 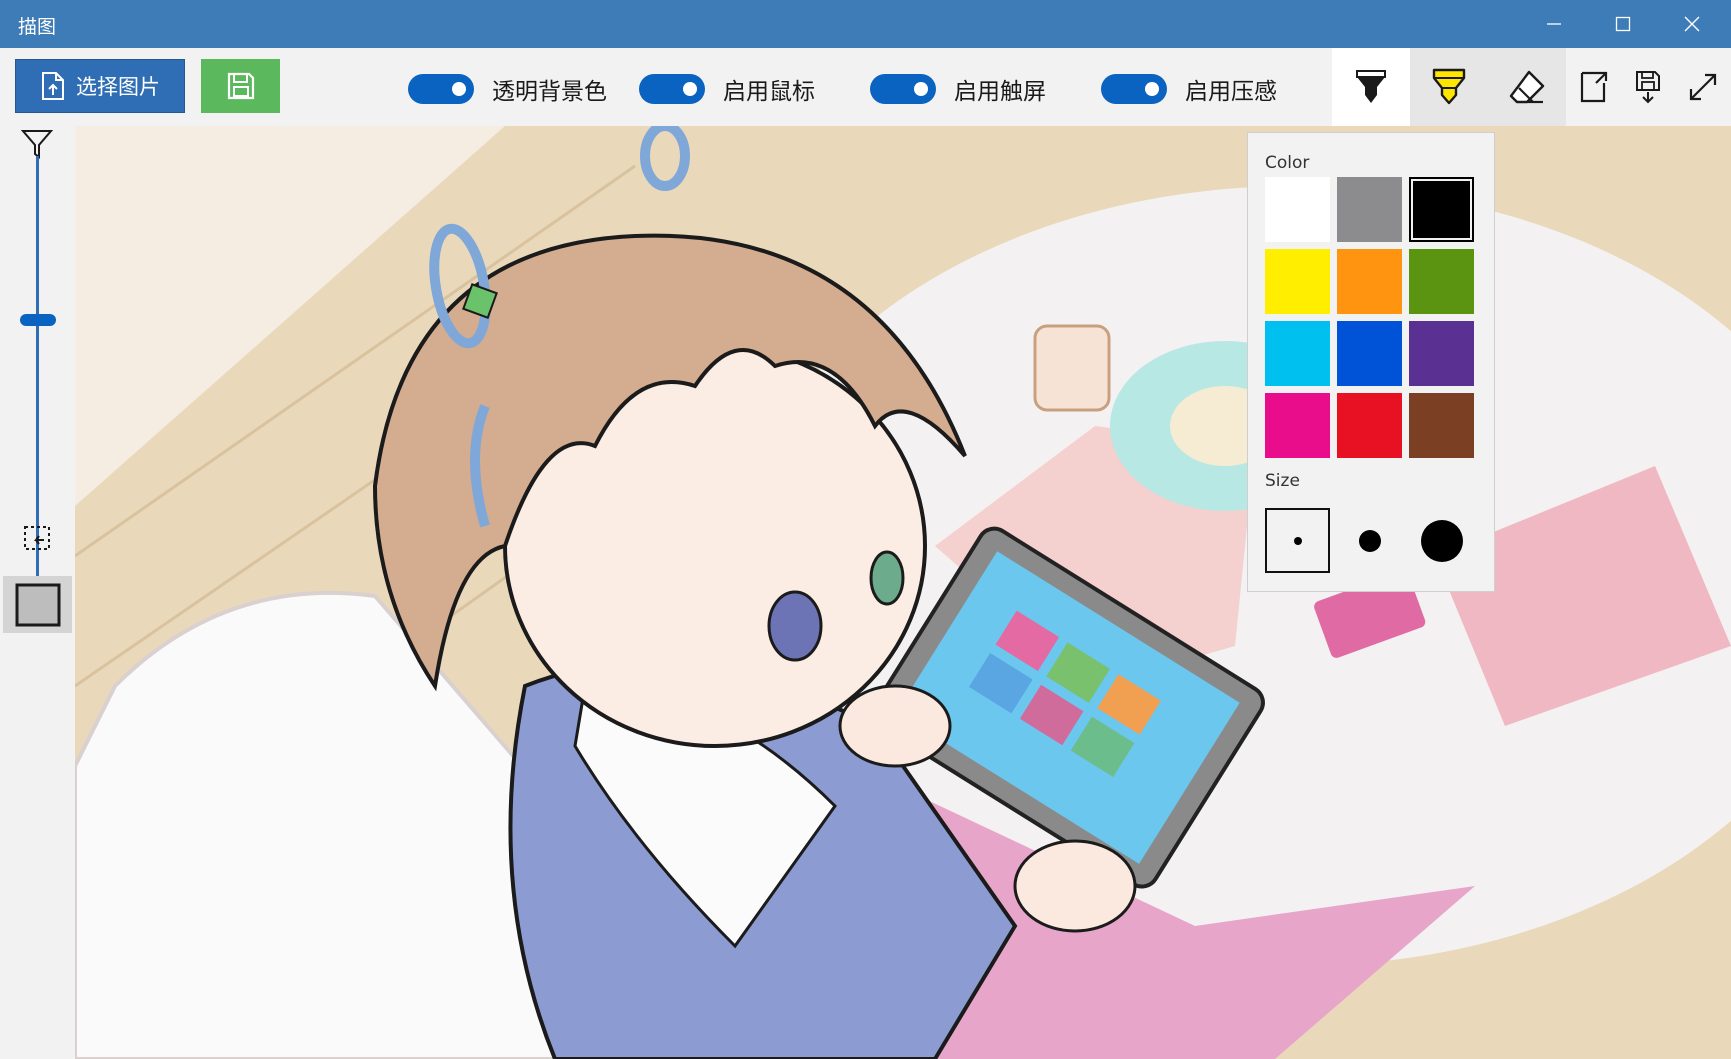 I want to click on filter-icon, so click(x=37, y=144).